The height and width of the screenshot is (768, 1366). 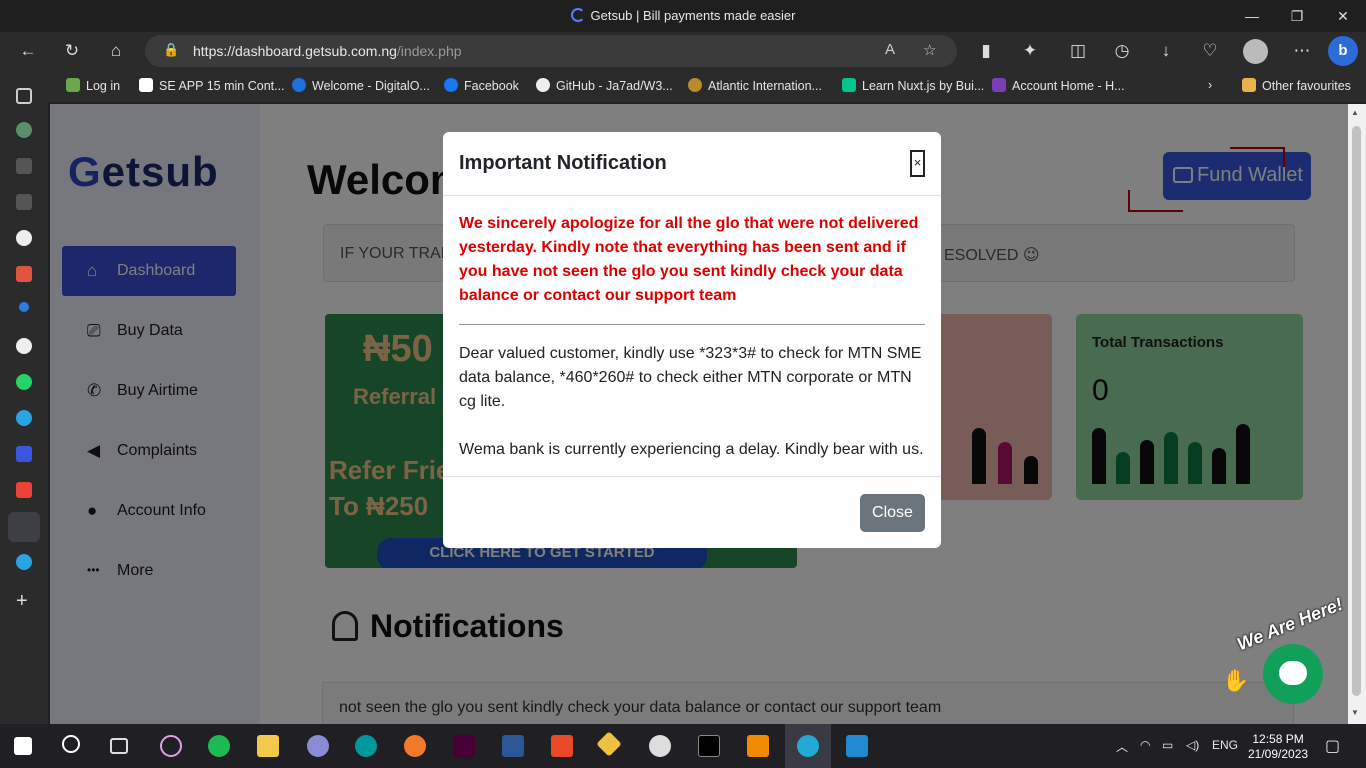 What do you see at coordinates (1343, 51) in the screenshot?
I see `bing-copilot-icon: b` at bounding box center [1343, 51].